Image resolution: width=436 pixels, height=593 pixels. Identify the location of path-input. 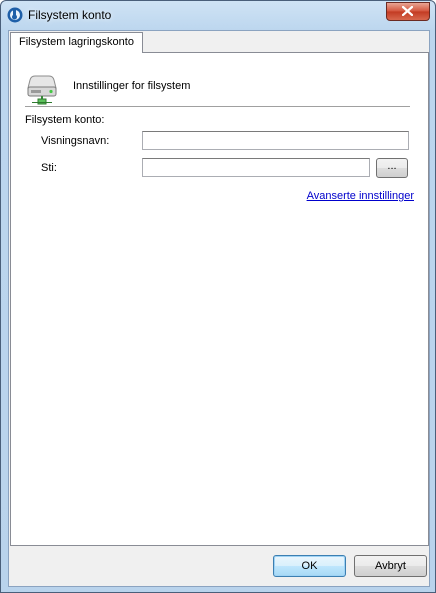
(256, 167).